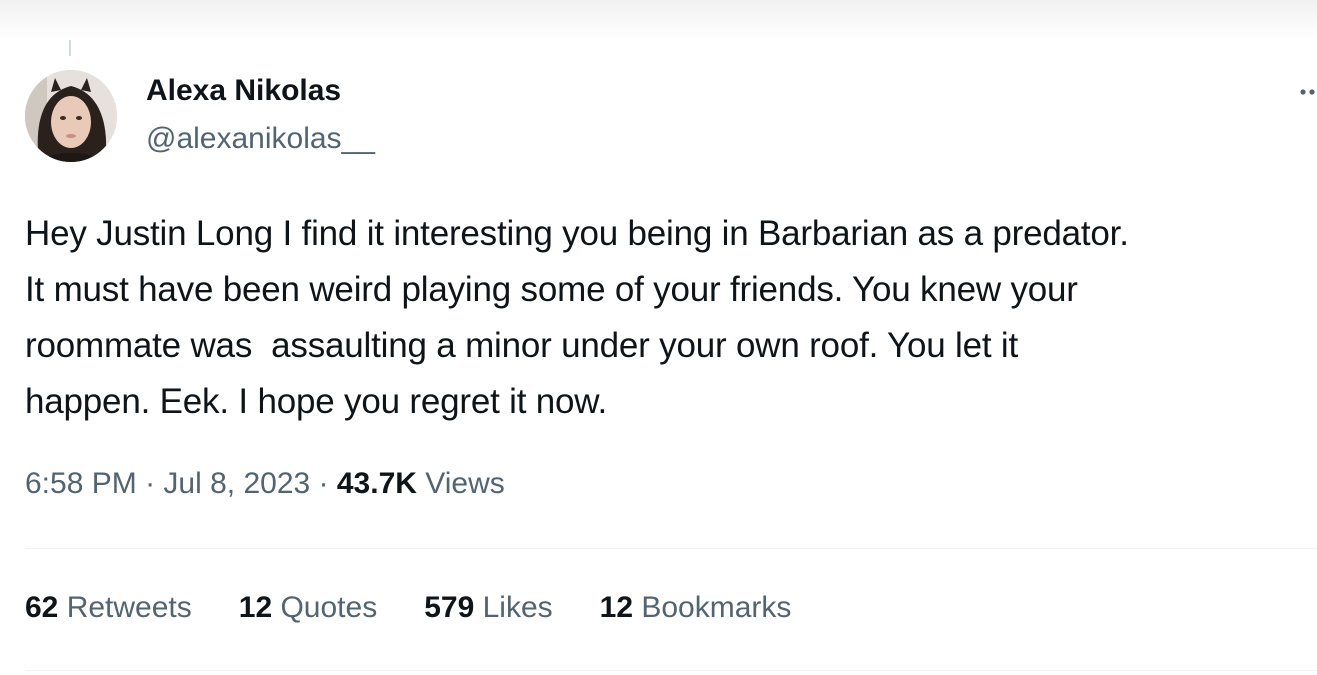 The width and height of the screenshot is (1317, 675). What do you see at coordinates (125, 607) in the screenshot?
I see `retweets-label: Retweets` at bounding box center [125, 607].